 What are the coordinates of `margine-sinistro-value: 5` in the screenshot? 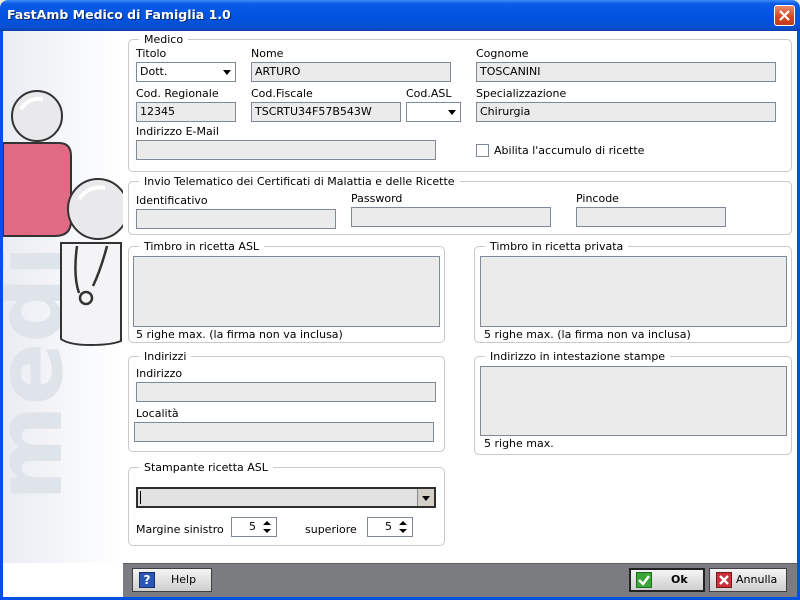 It's located at (252, 526).